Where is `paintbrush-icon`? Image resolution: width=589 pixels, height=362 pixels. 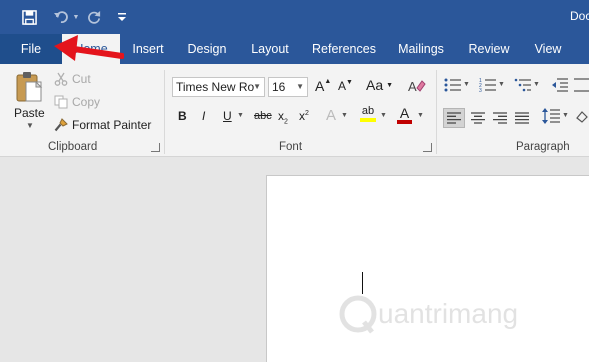
paintbrush-icon is located at coordinates (61, 125).